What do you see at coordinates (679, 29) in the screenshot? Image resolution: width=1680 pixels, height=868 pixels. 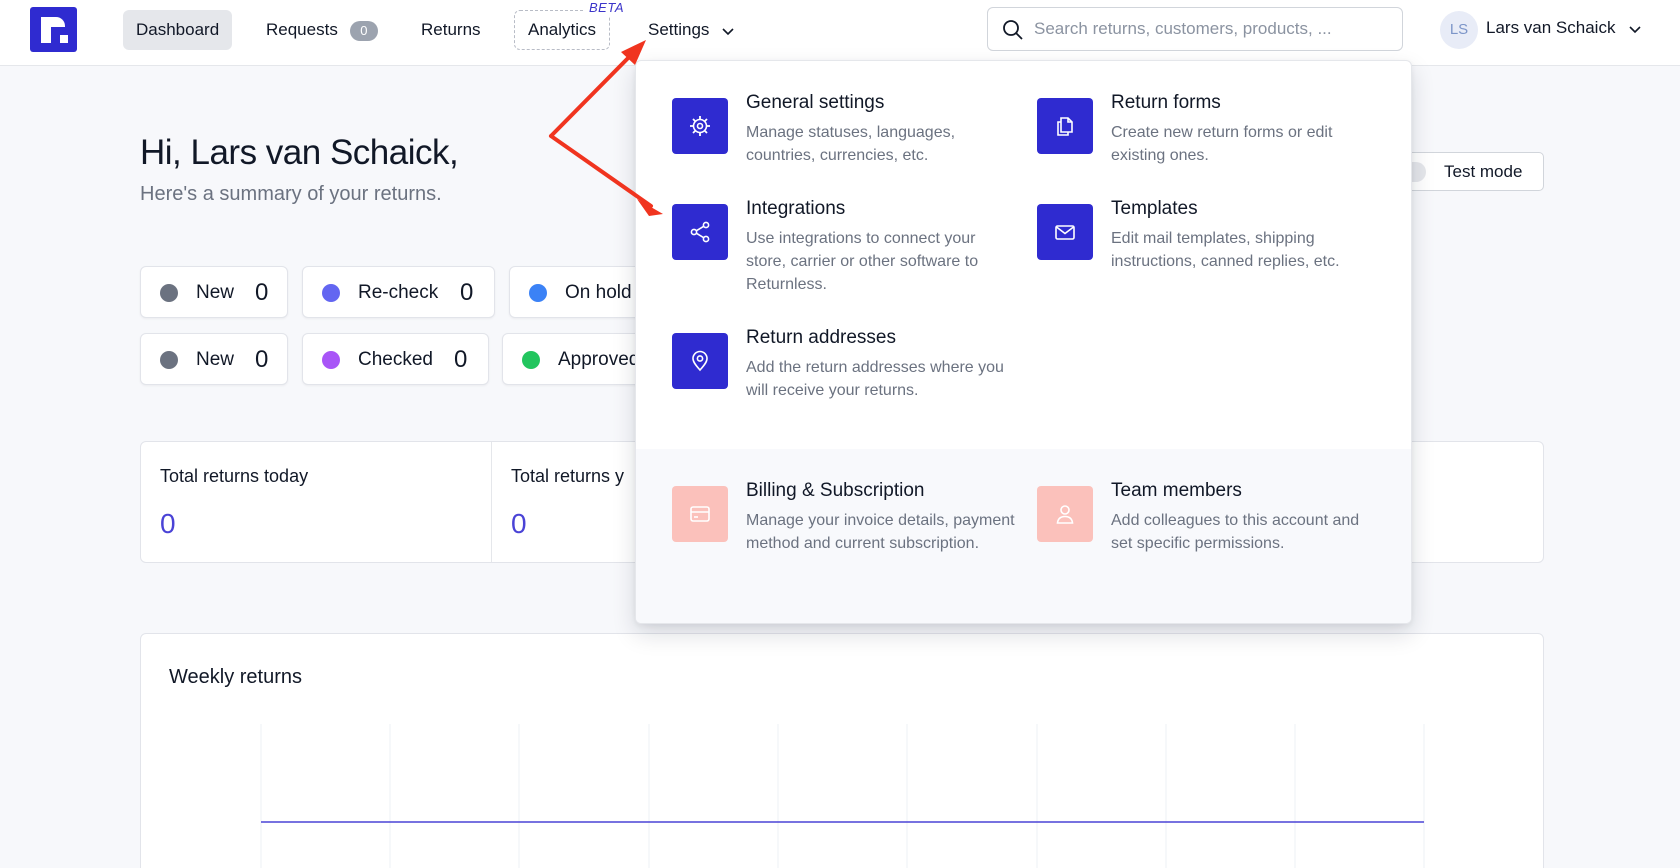 I see `nav-settings-label: Settings` at bounding box center [679, 29].